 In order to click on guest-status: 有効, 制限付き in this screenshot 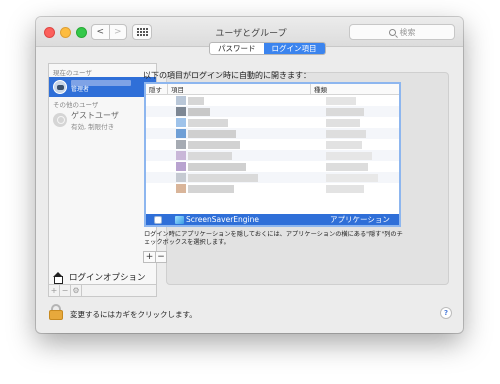, I will do `click(93, 127)`.